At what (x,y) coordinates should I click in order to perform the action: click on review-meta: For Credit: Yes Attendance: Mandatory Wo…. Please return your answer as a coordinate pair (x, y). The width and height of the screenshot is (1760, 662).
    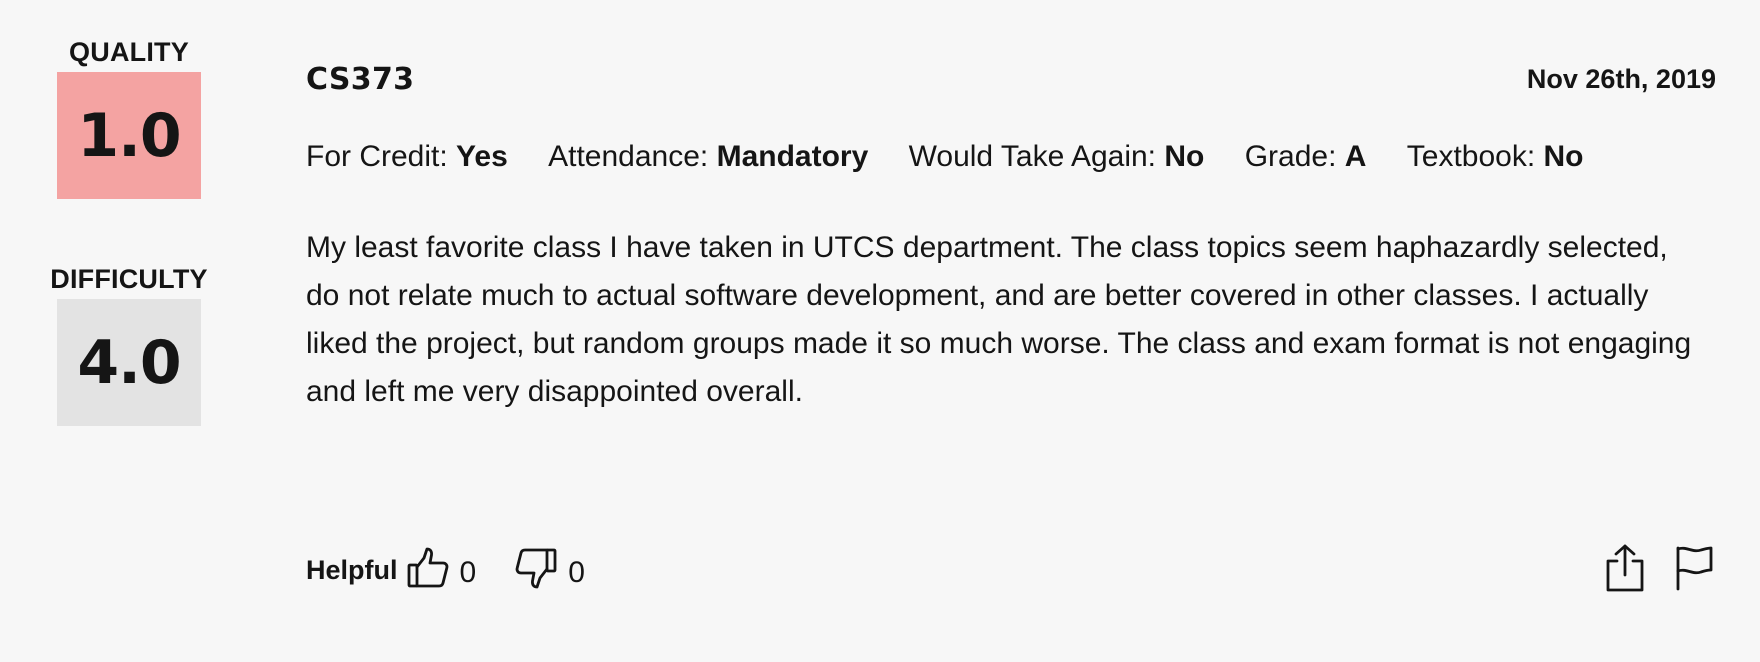
    Looking at the image, I should click on (1011, 157).